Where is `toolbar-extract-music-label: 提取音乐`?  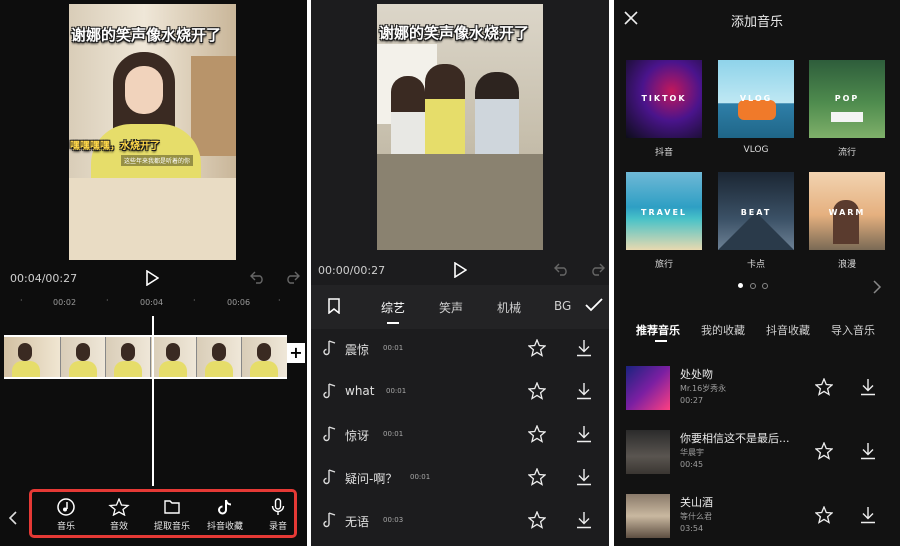 toolbar-extract-music-label: 提取音乐 is located at coordinates (171, 527).